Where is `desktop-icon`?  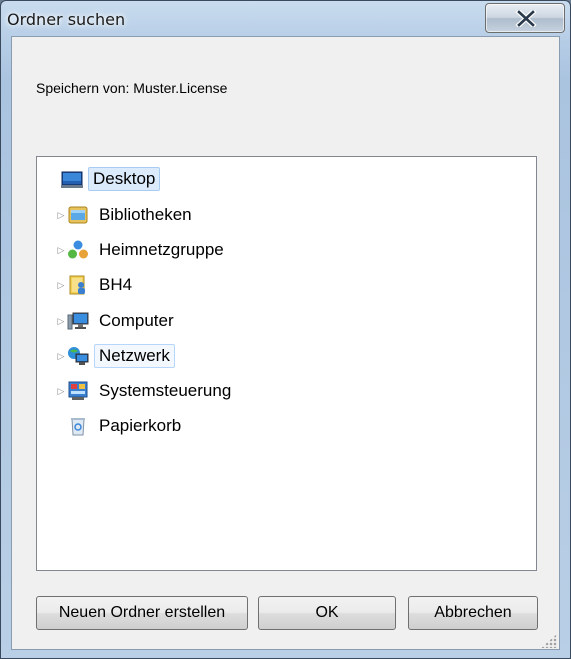 desktop-icon is located at coordinates (72, 179).